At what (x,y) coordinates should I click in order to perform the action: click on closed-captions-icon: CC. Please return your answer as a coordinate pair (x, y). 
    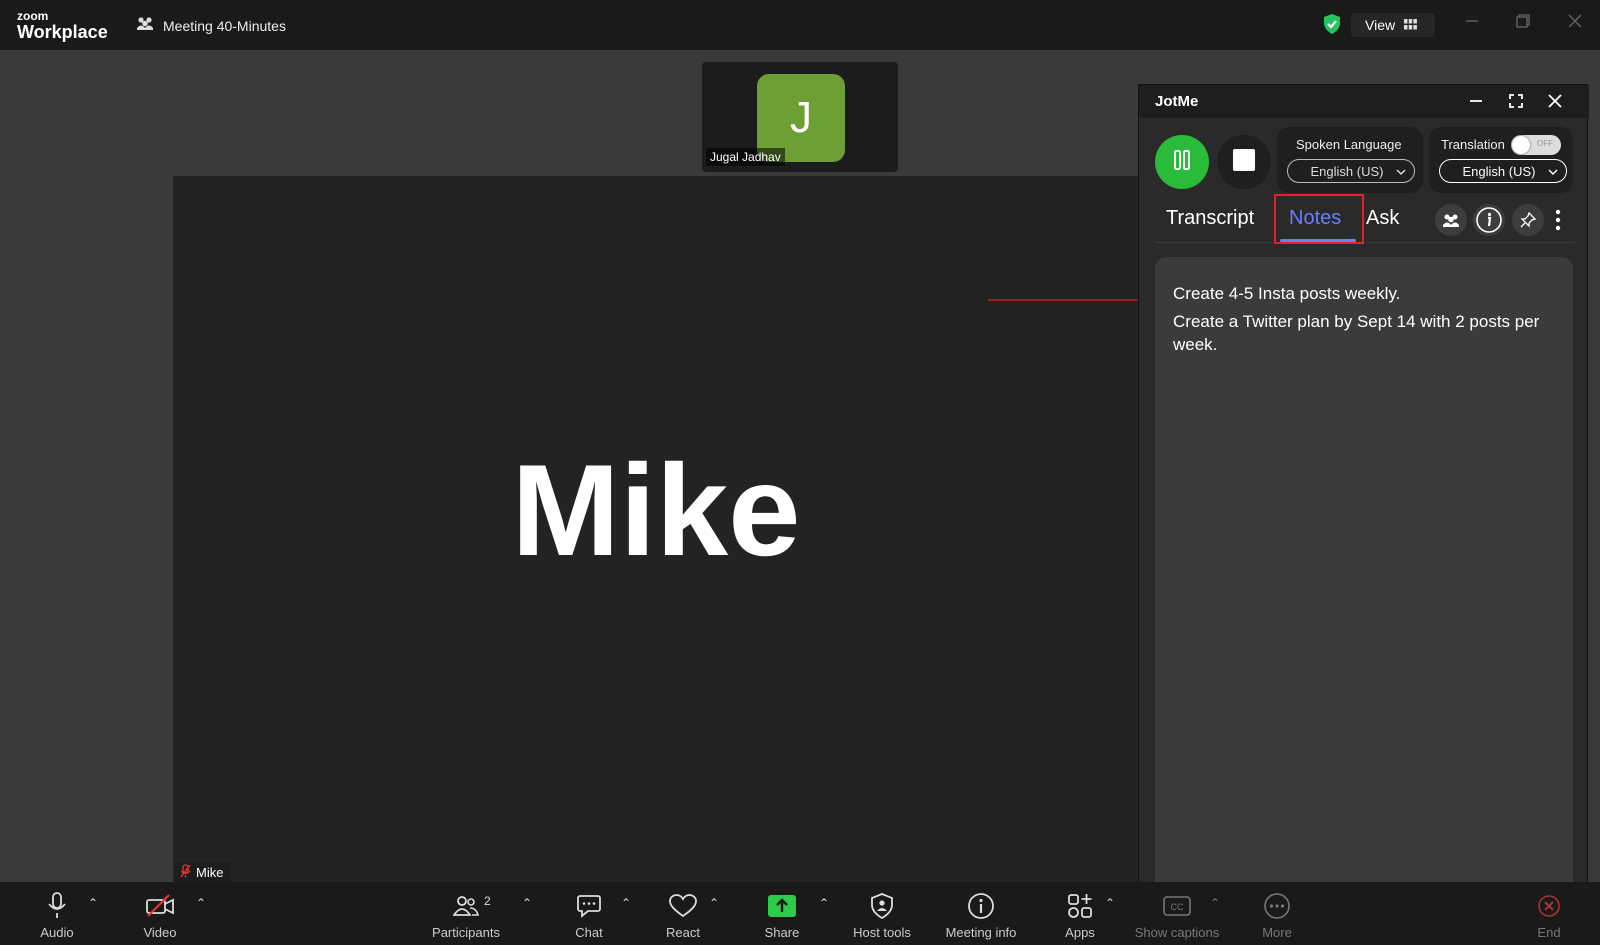
    Looking at the image, I should click on (1177, 906).